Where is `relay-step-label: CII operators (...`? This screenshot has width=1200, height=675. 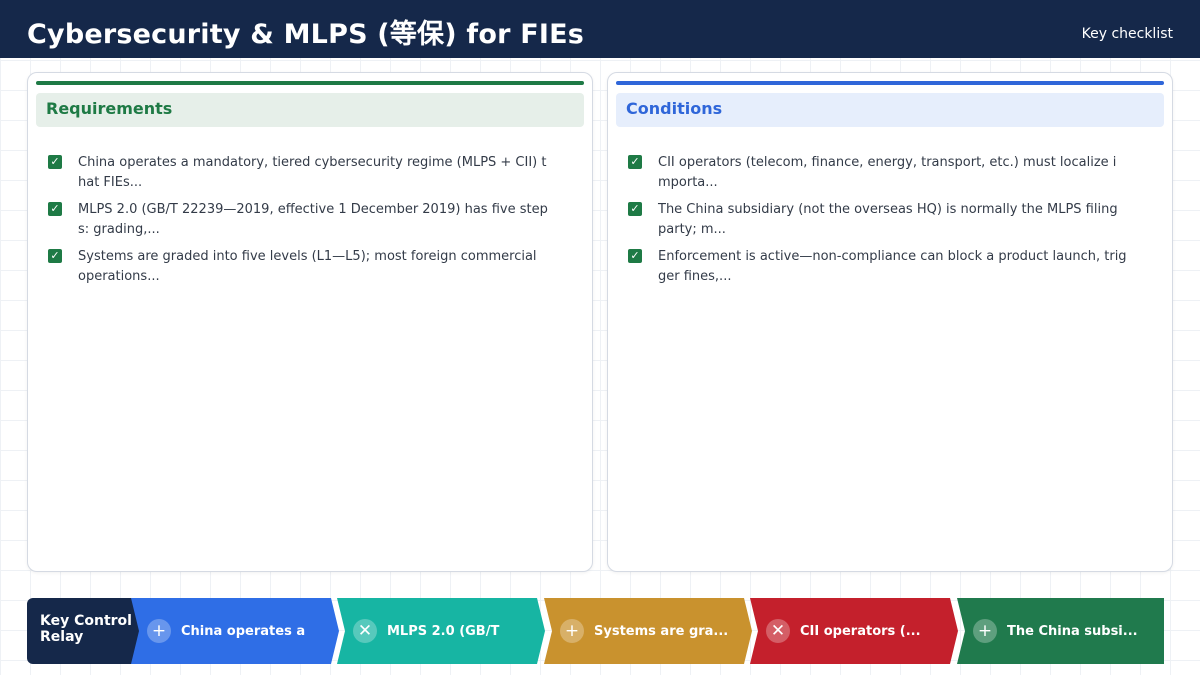 relay-step-label: CII operators (... is located at coordinates (860, 631).